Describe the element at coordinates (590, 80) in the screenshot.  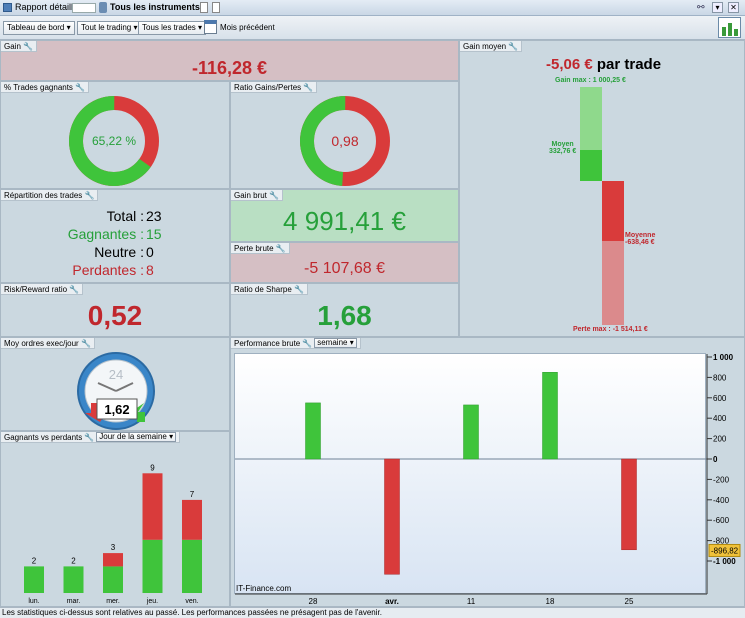
I see `gain-max-label: Gain max : 1 000,25 €` at that location.